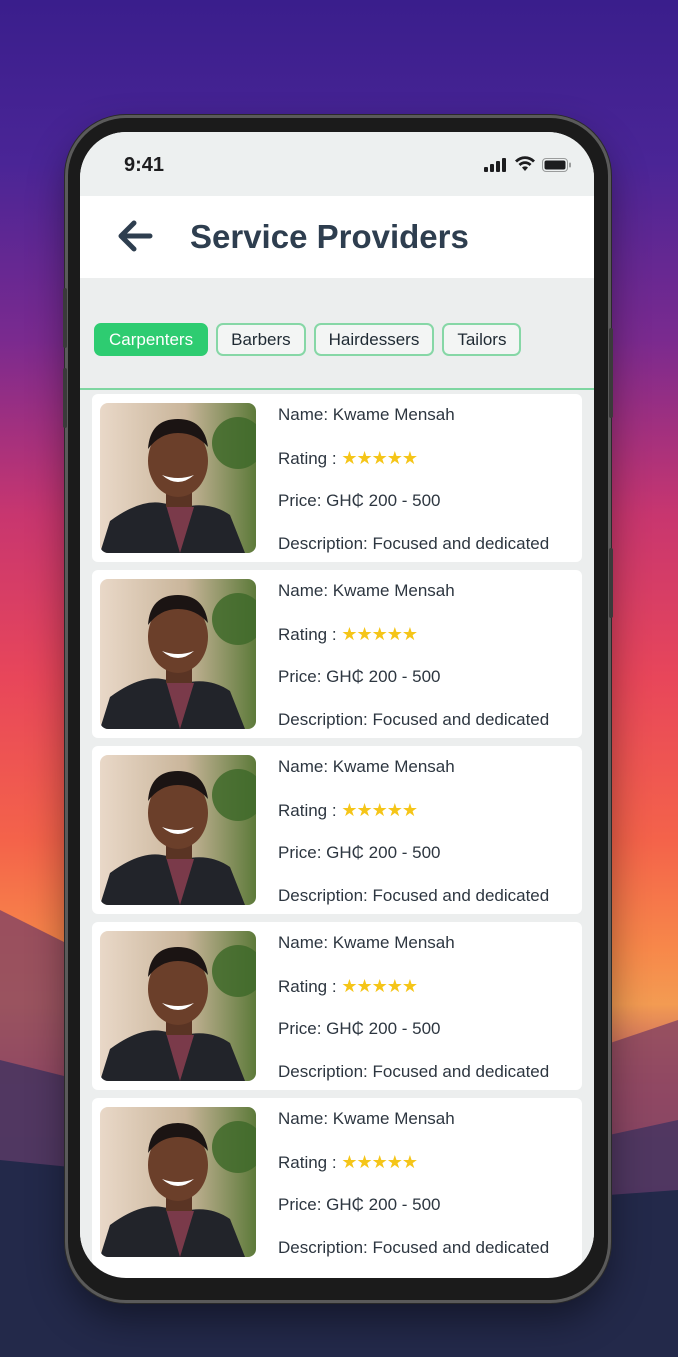 Image resolution: width=678 pixels, height=1357 pixels. Describe the element at coordinates (337, 164) in the screenshot. I see `status-bar: 9:41` at that location.